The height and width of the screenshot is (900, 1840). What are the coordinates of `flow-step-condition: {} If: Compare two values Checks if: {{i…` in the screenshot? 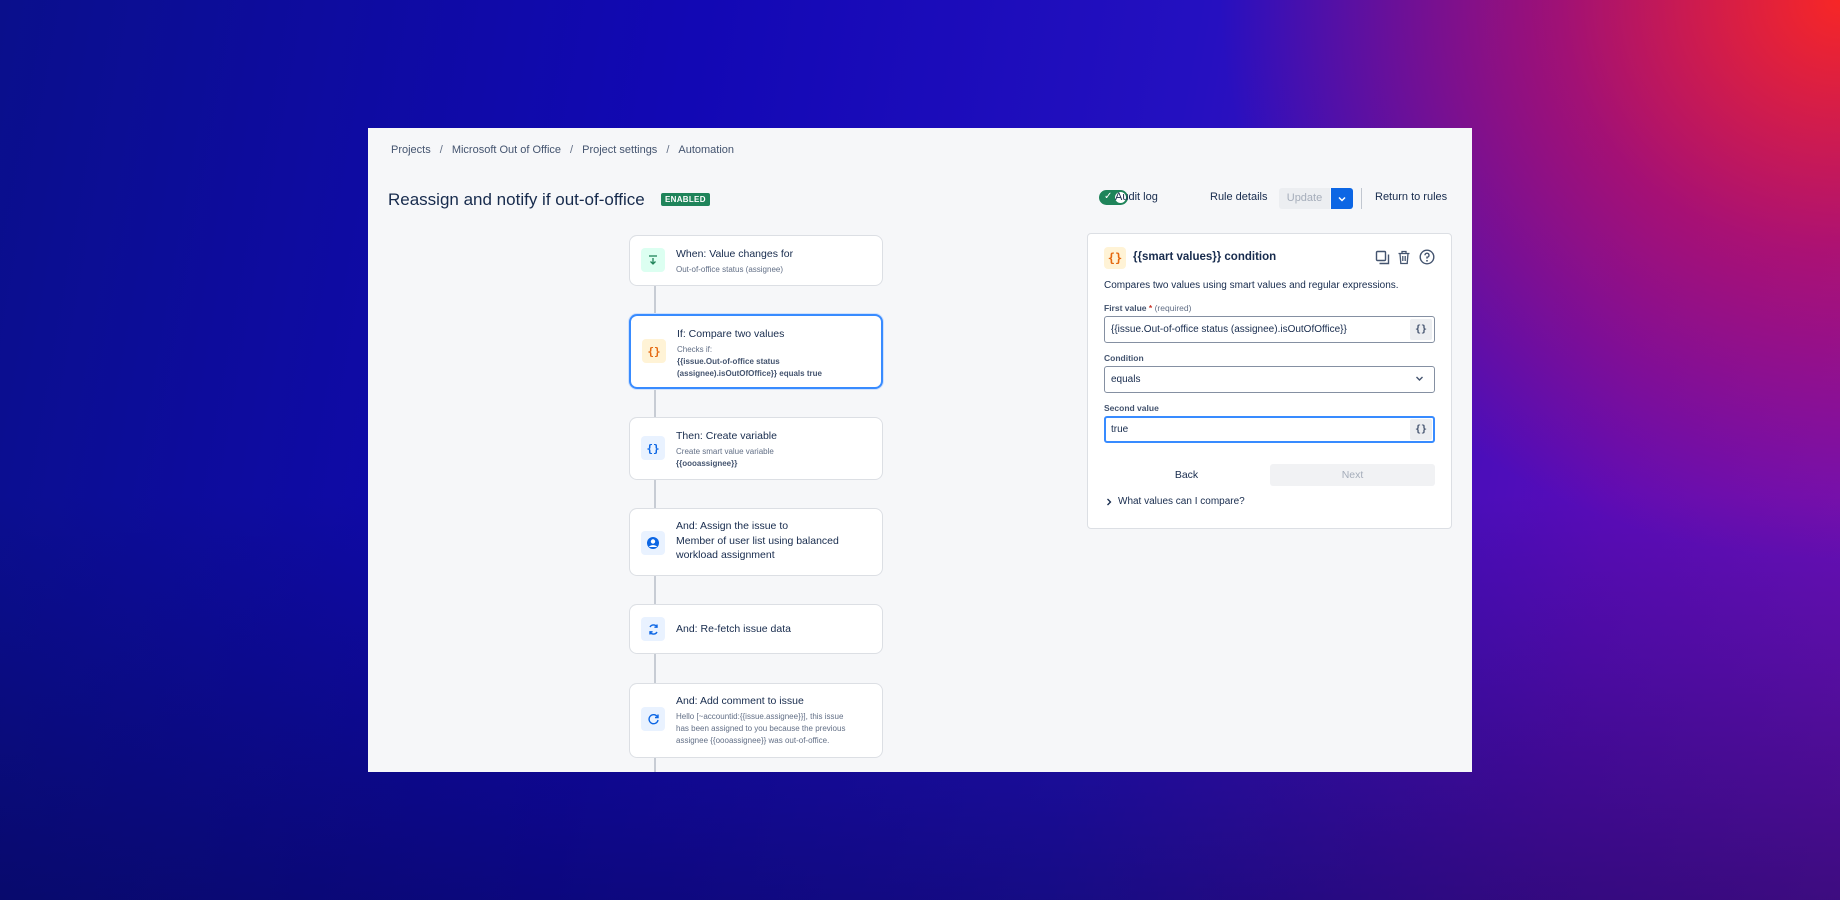 It's located at (756, 351).